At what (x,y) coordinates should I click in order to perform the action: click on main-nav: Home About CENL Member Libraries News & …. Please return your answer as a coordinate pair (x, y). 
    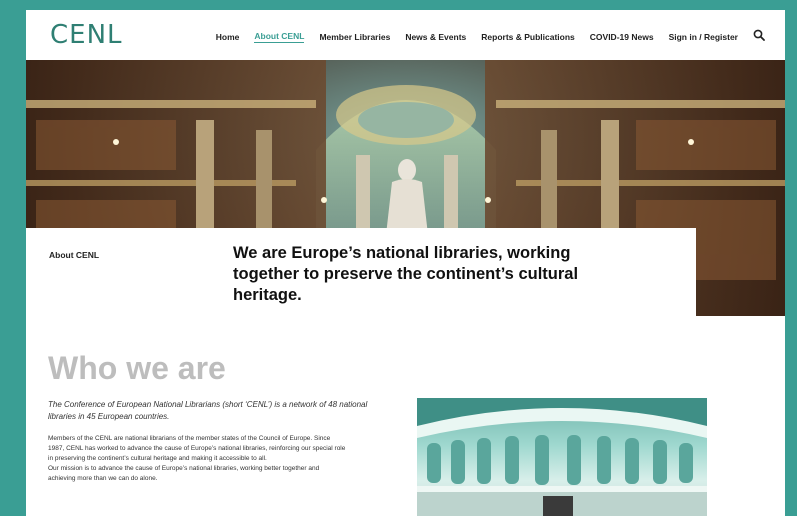
    Looking at the image, I should click on (490, 37).